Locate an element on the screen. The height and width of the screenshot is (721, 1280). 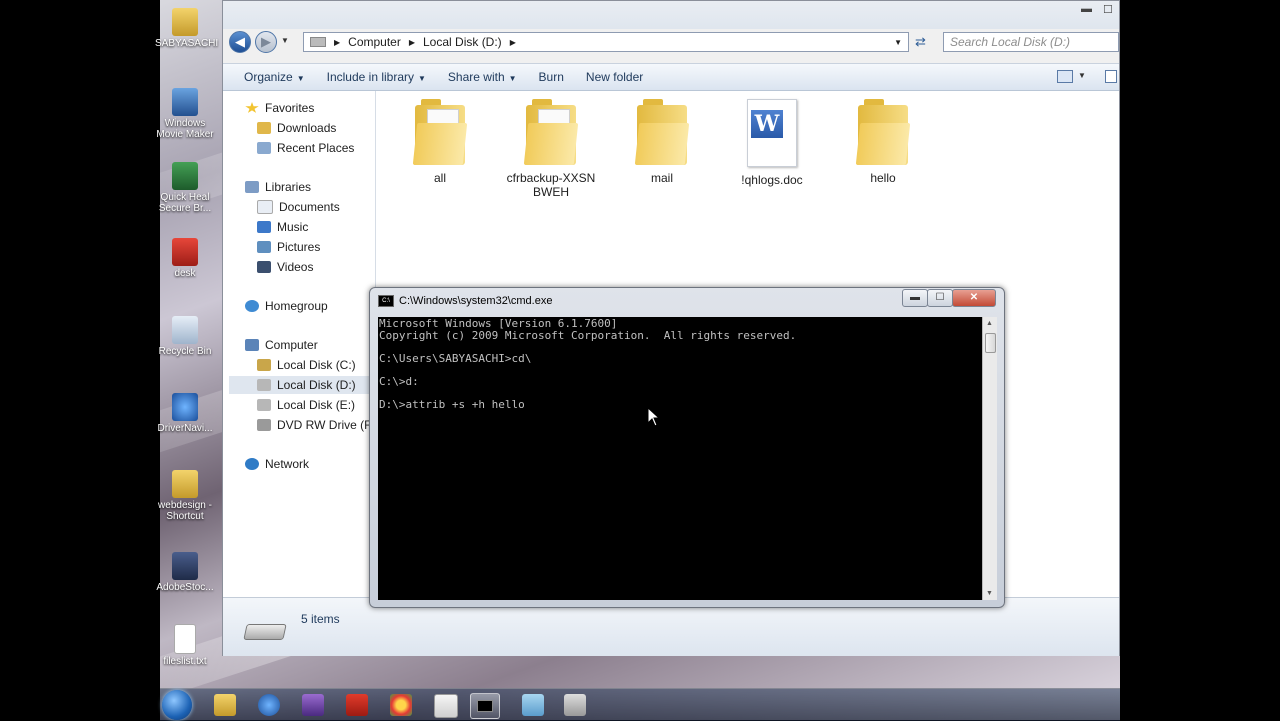
breadcrumb-local-disk-d: Local Disk (D:) is located at coordinates (462, 42).